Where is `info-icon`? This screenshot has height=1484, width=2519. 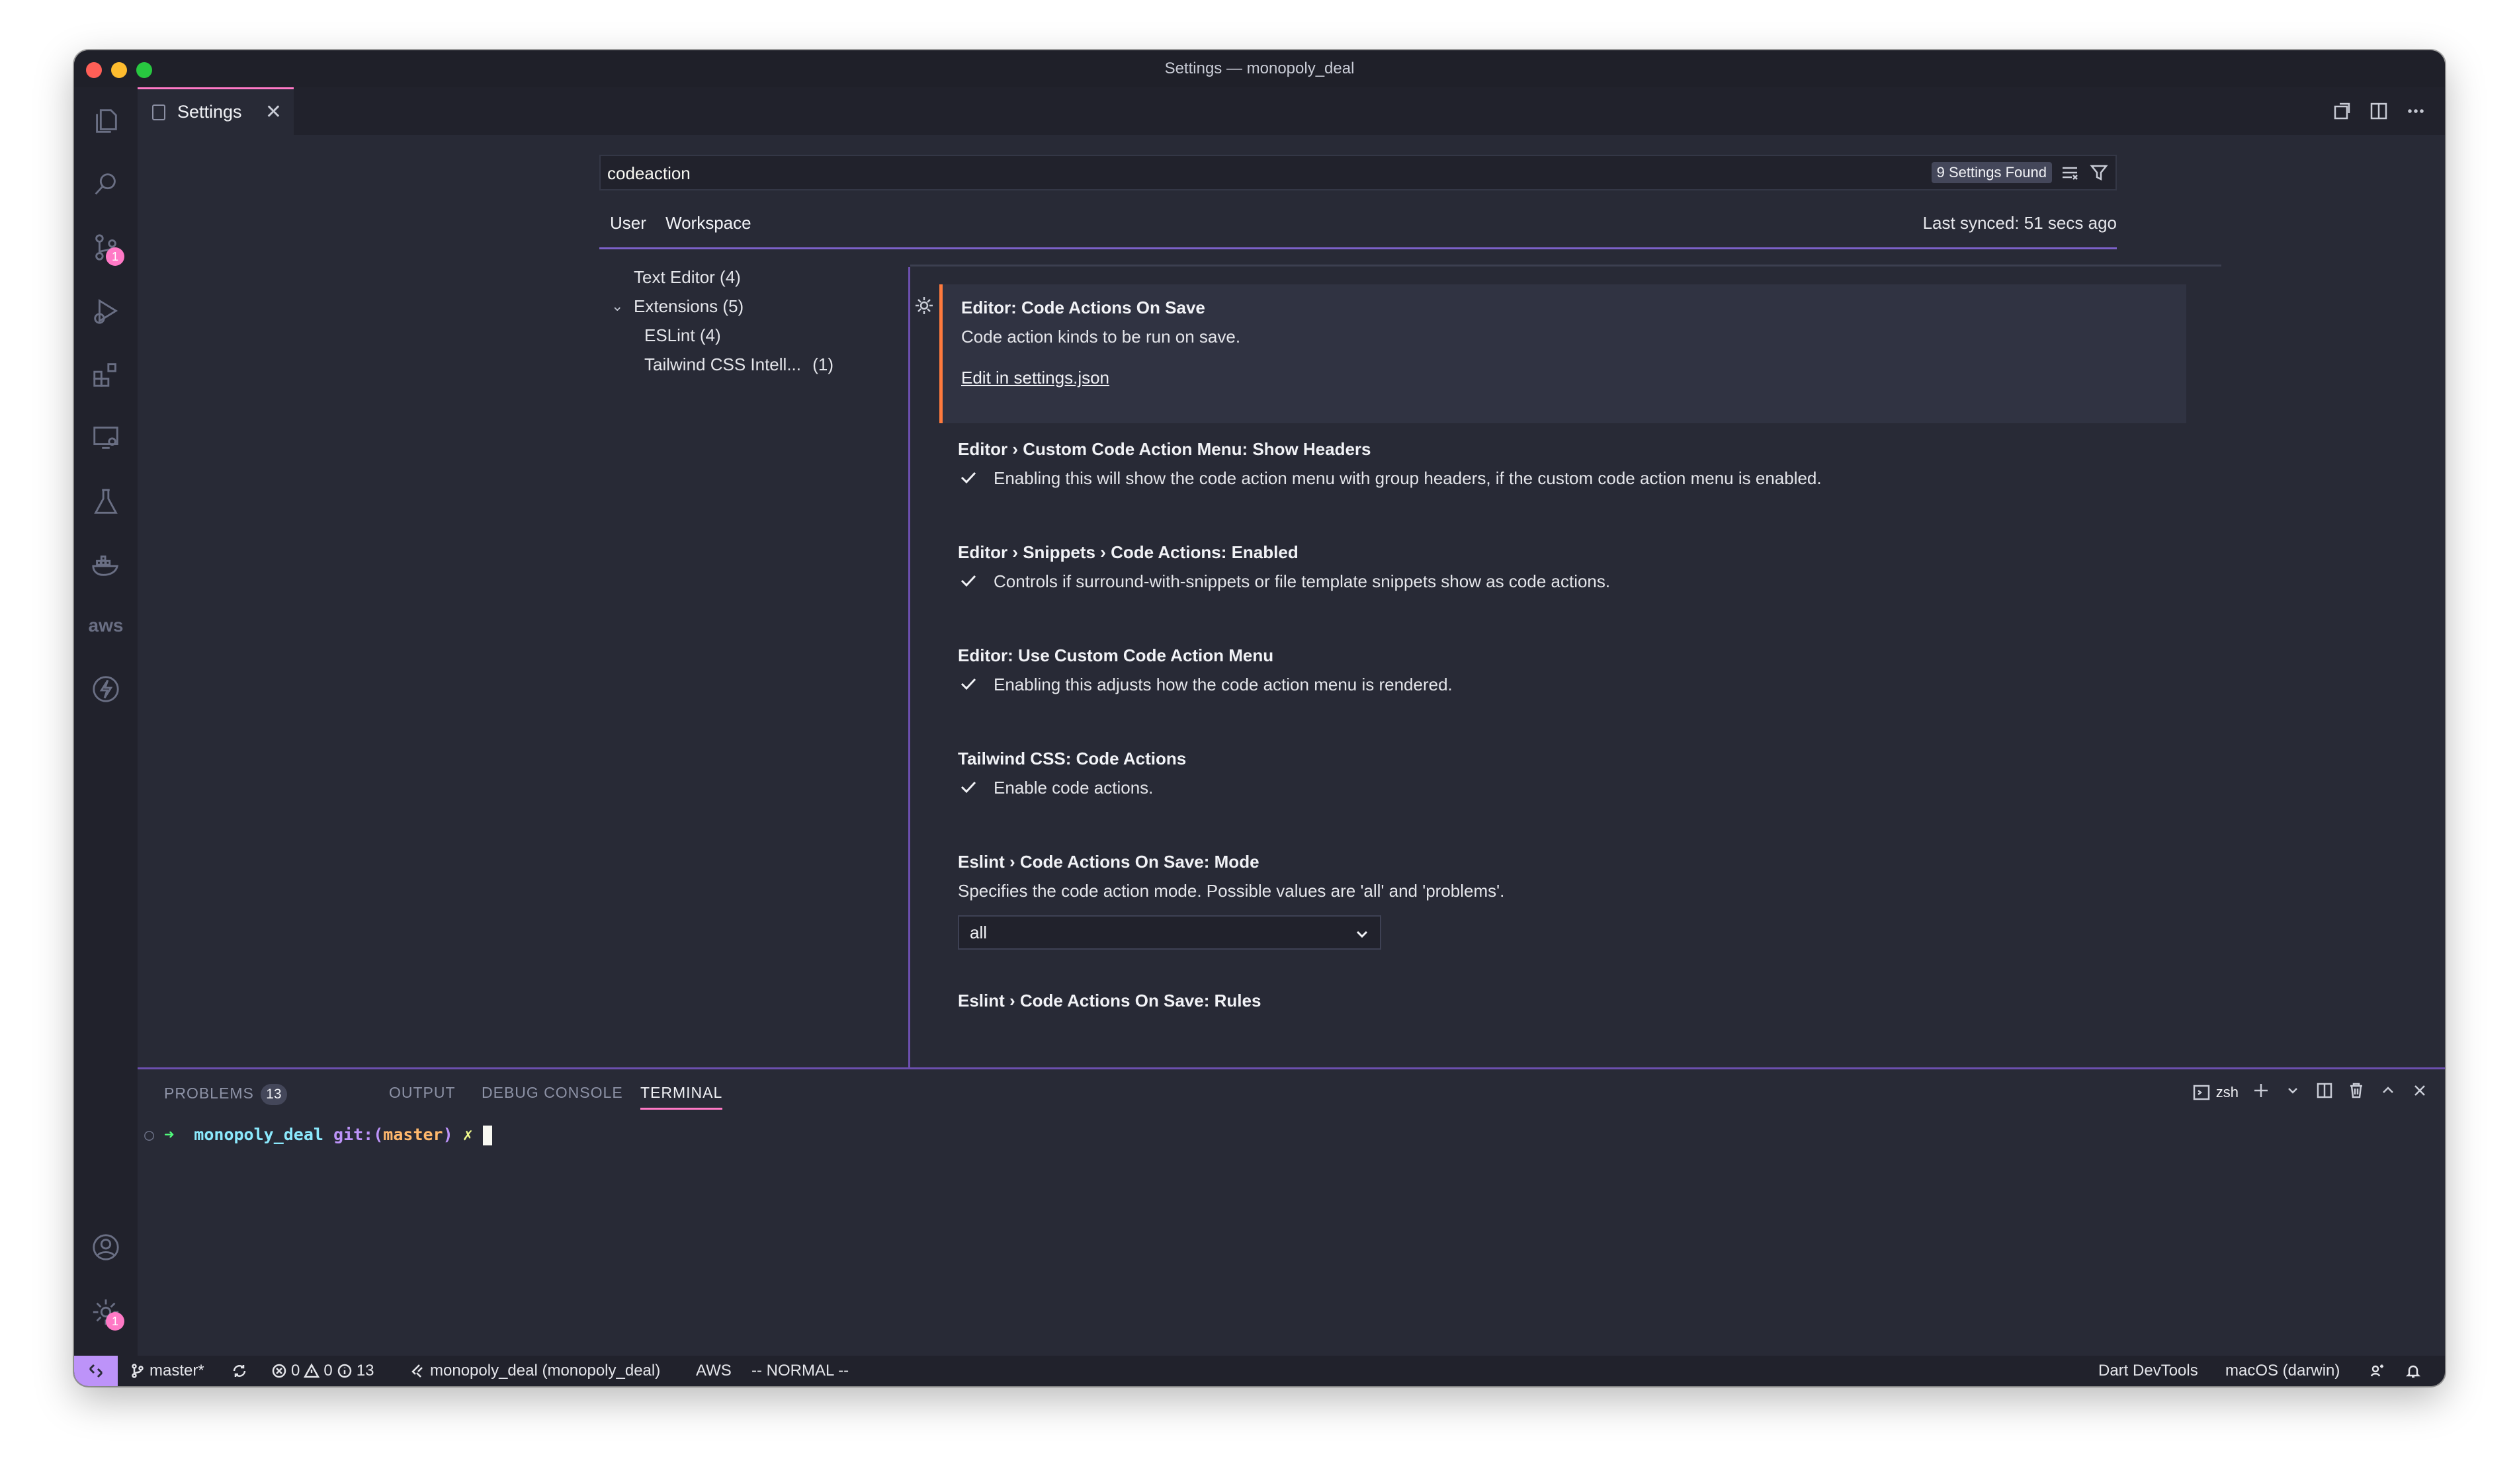
info-icon is located at coordinates (344, 1371).